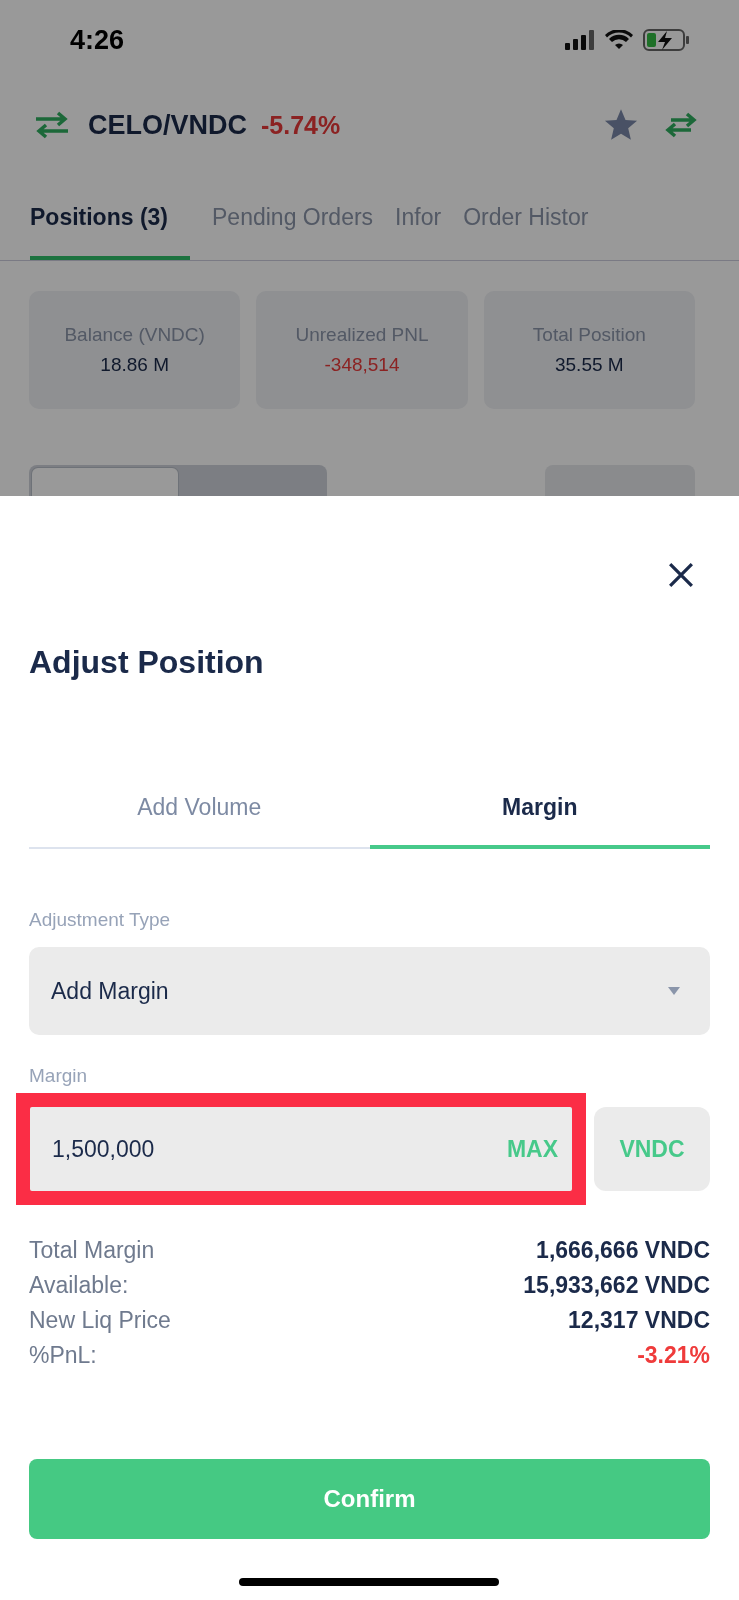 This screenshot has width=739, height=1600. What do you see at coordinates (301, 125) in the screenshot?
I see `price-change: -5.74%` at bounding box center [301, 125].